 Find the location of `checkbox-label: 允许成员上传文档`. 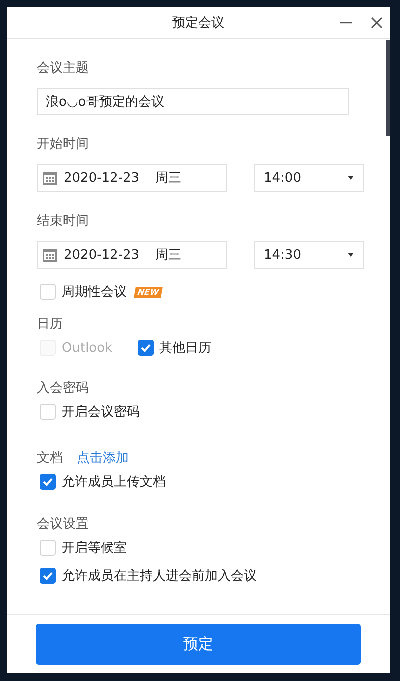

checkbox-label: 允许成员上传文档 is located at coordinates (114, 482).